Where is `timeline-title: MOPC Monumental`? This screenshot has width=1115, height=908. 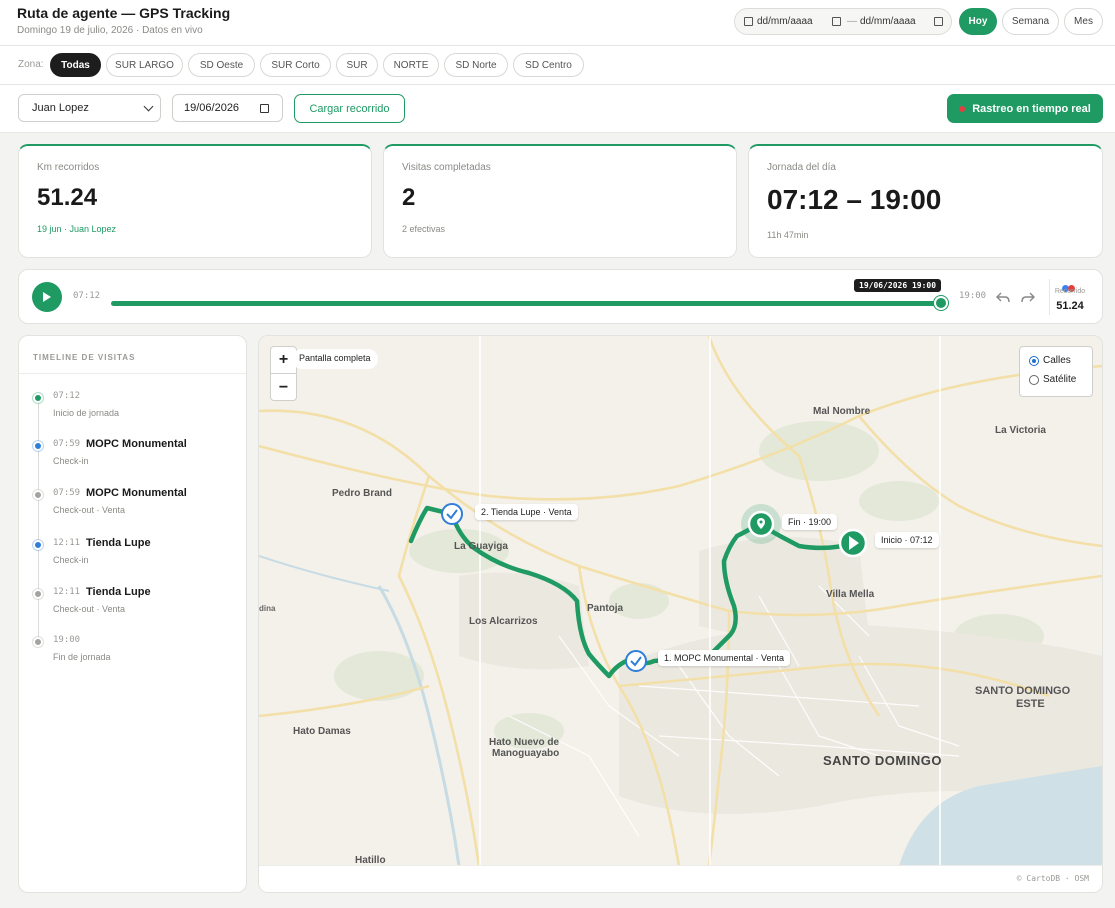
timeline-title: MOPC Monumental is located at coordinates (136, 493).